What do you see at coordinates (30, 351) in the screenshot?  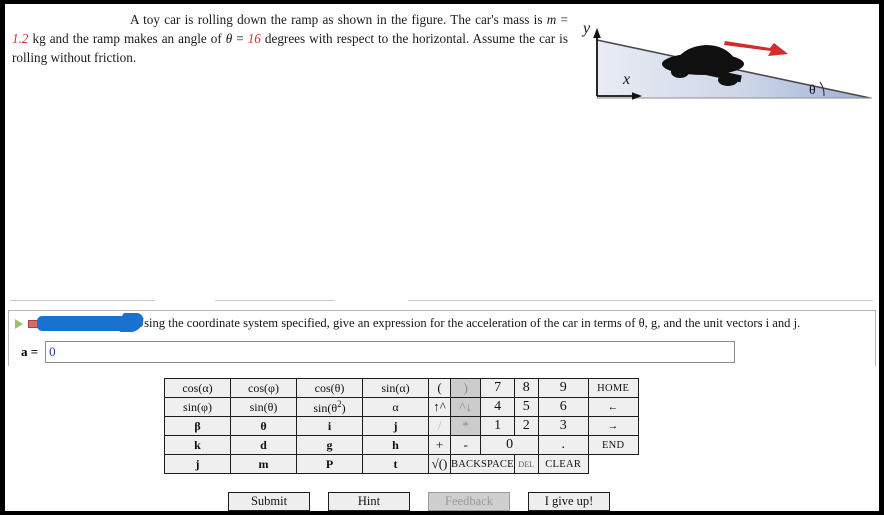 I see `answer-label: a =` at bounding box center [30, 351].